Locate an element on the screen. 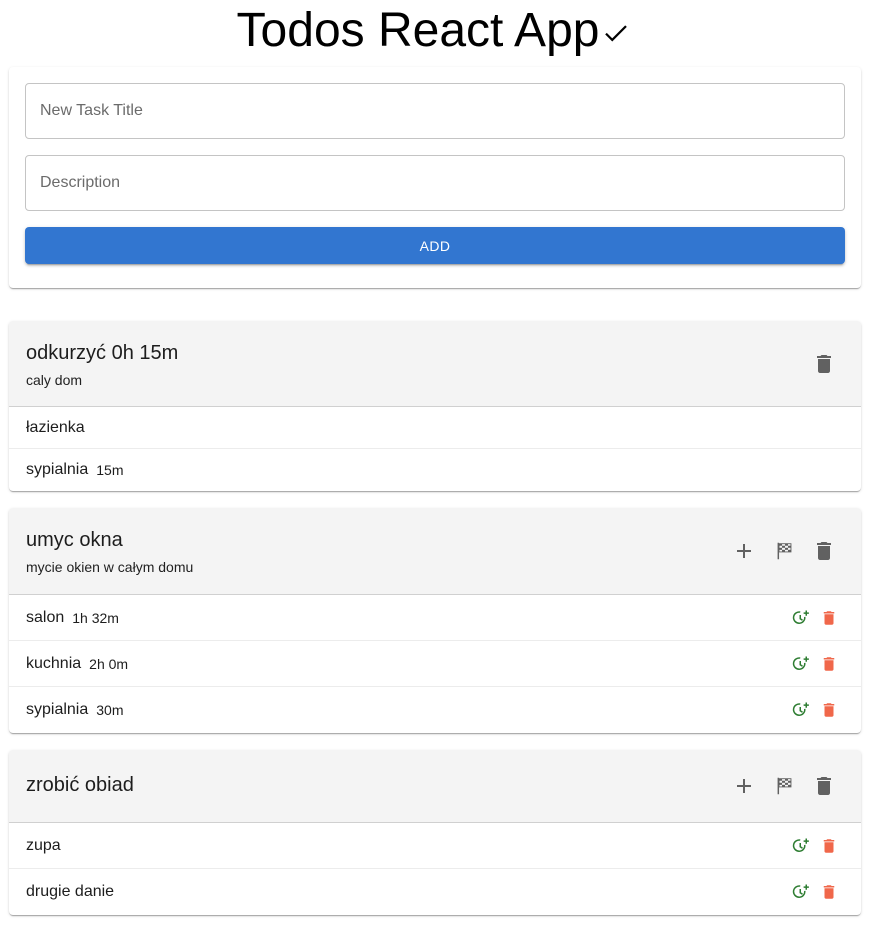 This screenshot has width=872, height=925. subtask-time: 2h 0m is located at coordinates (109, 663).